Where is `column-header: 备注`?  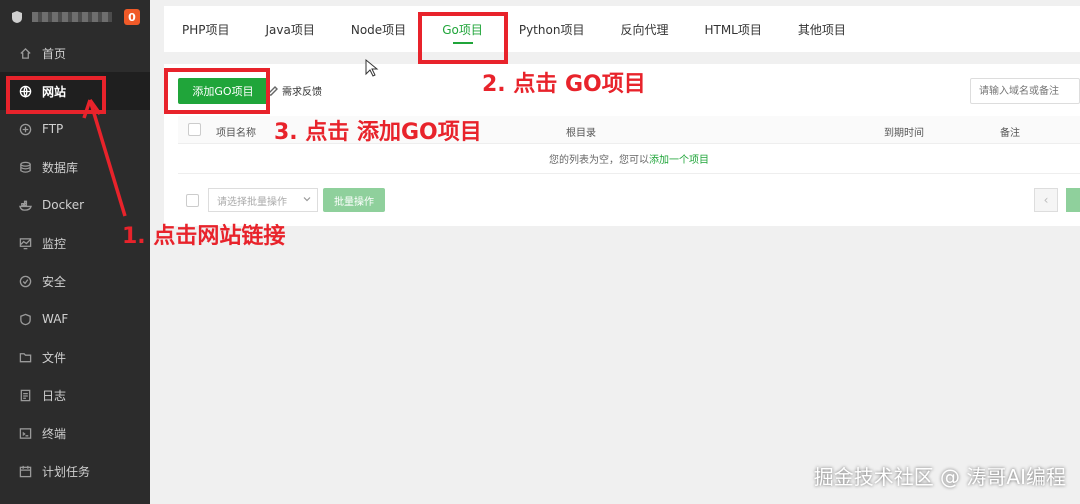
column-header: 备注 is located at coordinates (1010, 133).